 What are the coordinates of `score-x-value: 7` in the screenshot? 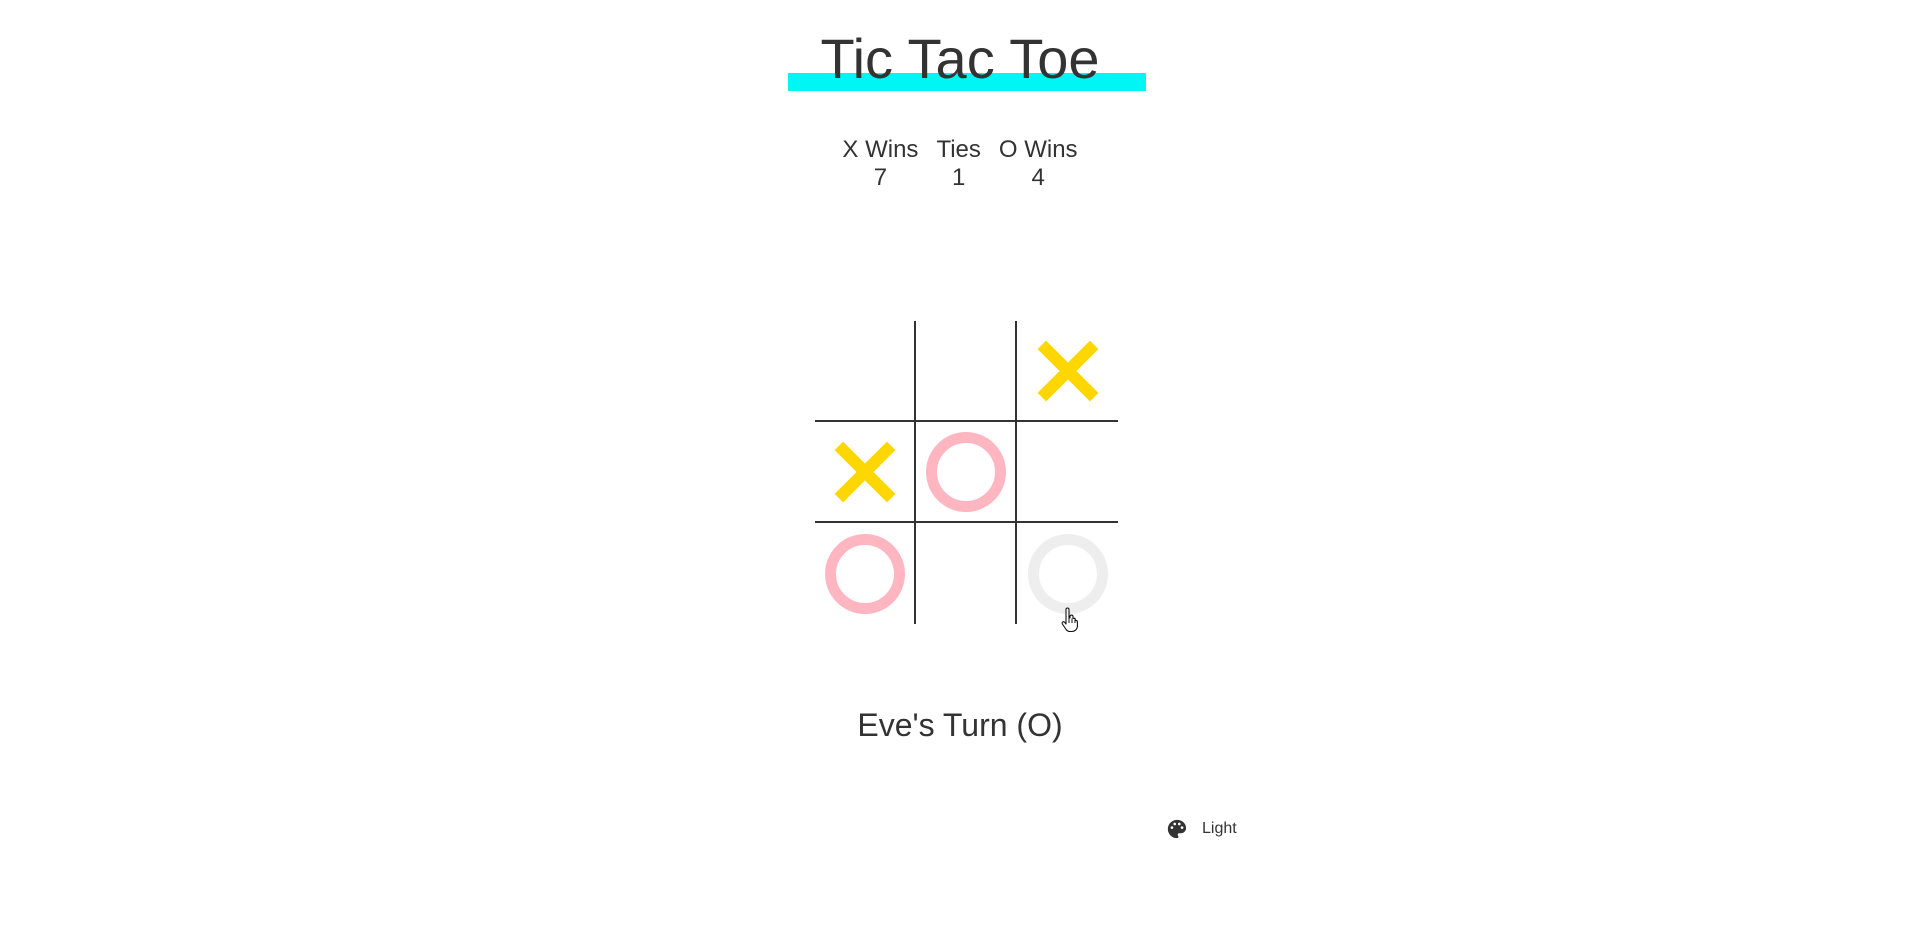 It's located at (880, 177).